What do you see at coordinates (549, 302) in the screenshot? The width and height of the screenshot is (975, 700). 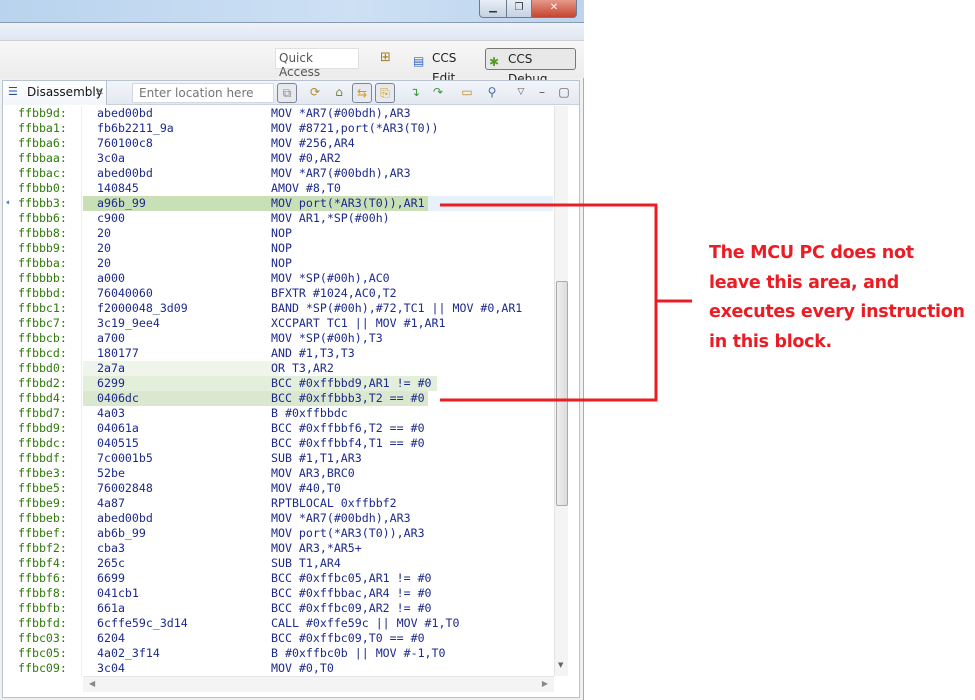 I see `bracket-line` at bounding box center [549, 302].